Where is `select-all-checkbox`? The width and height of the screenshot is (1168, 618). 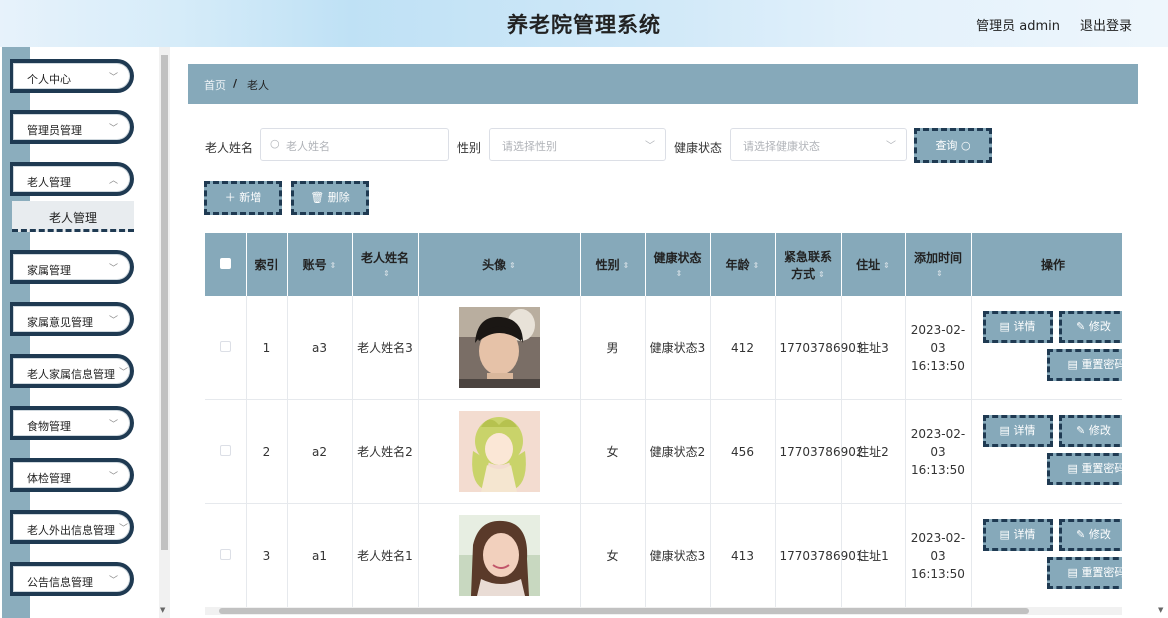 select-all-checkbox is located at coordinates (225, 263).